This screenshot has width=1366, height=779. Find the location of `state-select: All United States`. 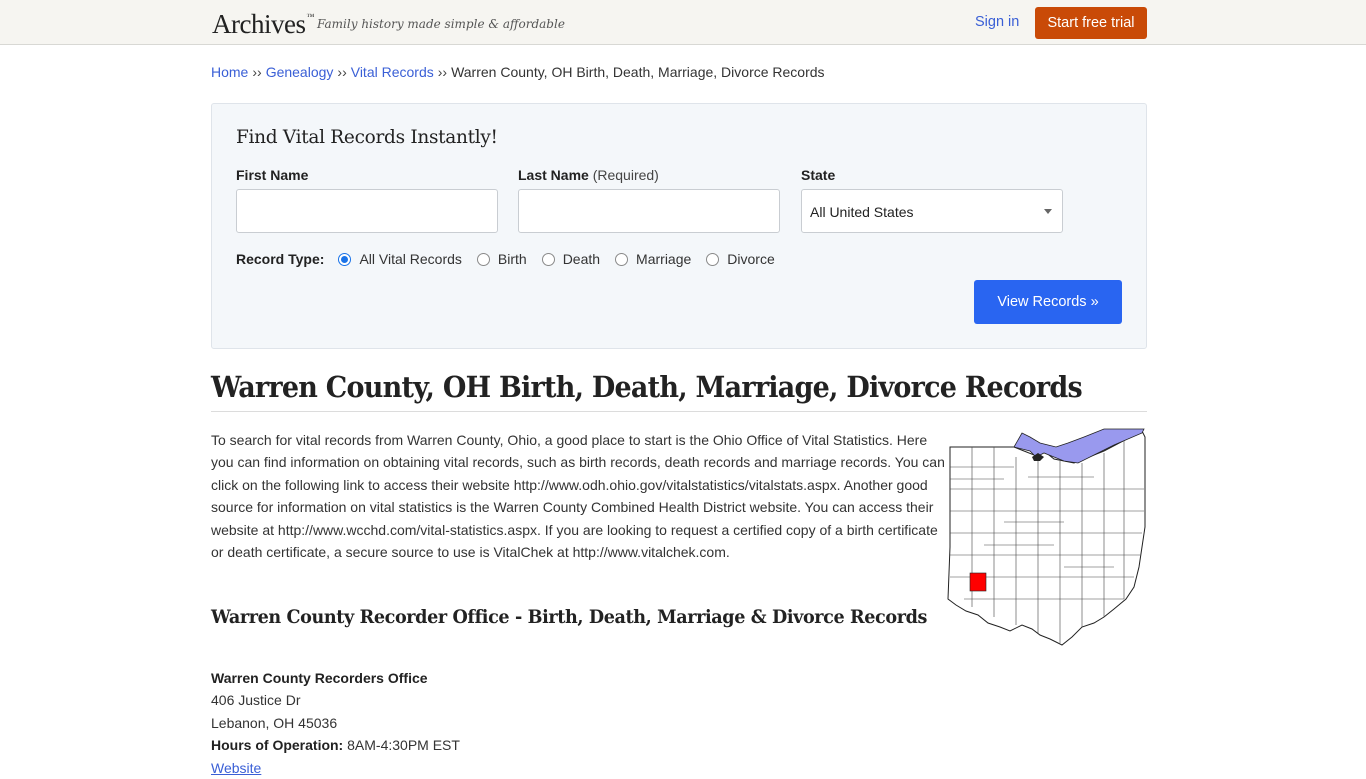

state-select: All United States is located at coordinates (932, 211).